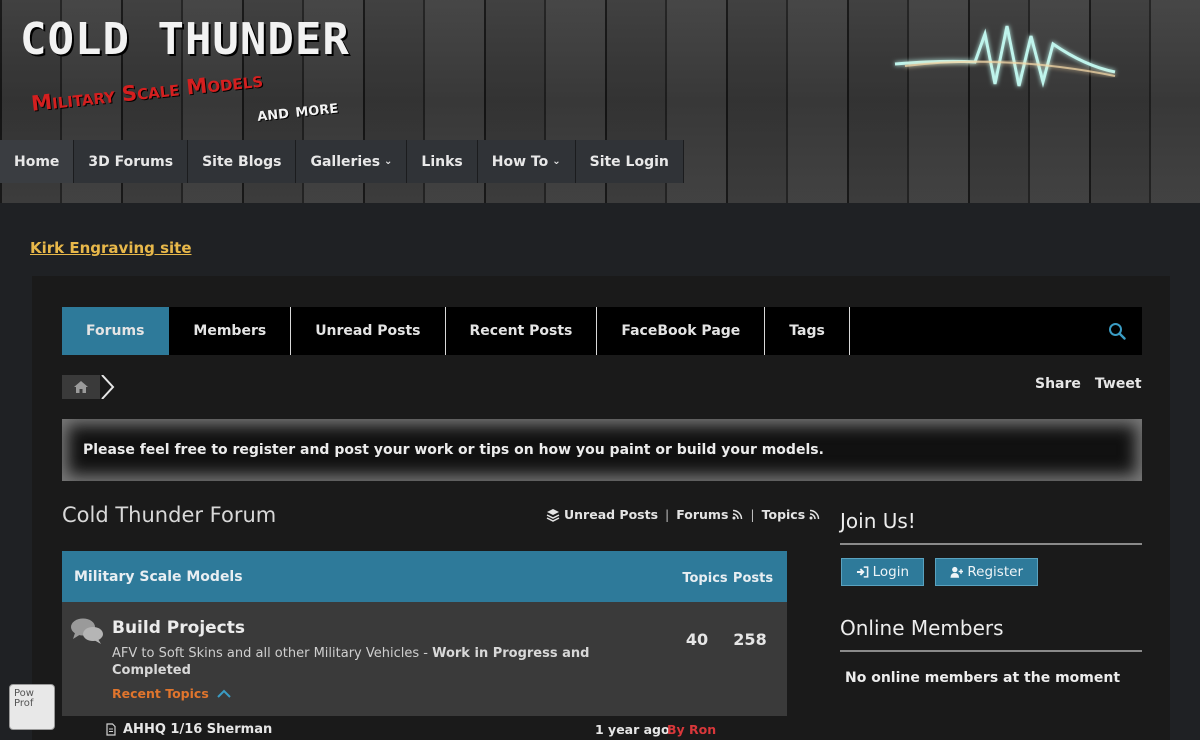 The width and height of the screenshot is (1200, 740). Describe the element at coordinates (629, 161) in the screenshot. I see `nav-site-login: Site Login` at that location.